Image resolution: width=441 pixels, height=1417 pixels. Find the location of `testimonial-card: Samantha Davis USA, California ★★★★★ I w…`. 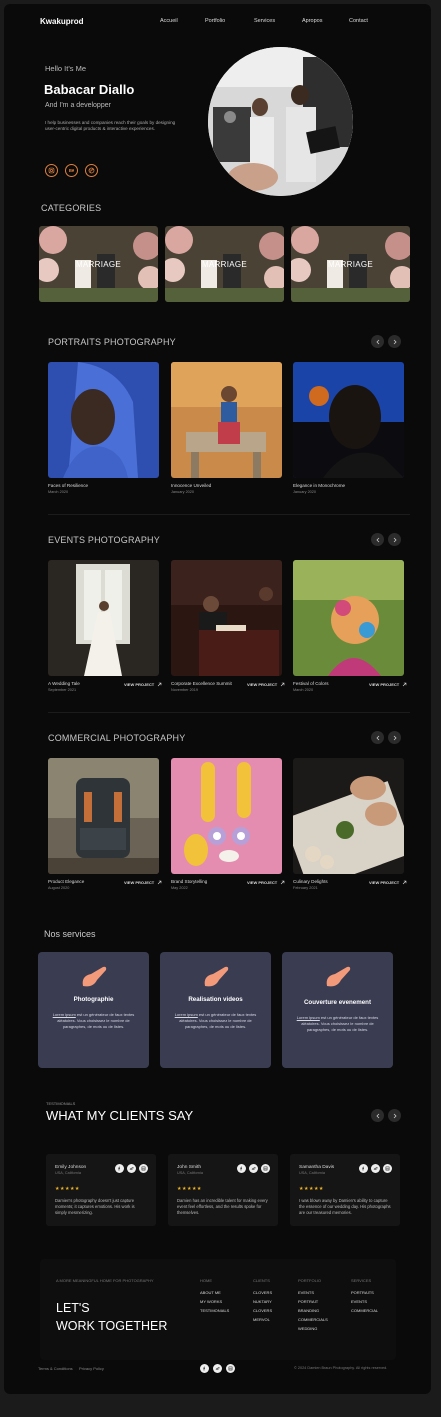

testimonial-card: Samantha Davis USA, California ★★★★★ I w… is located at coordinates (345, 1190).